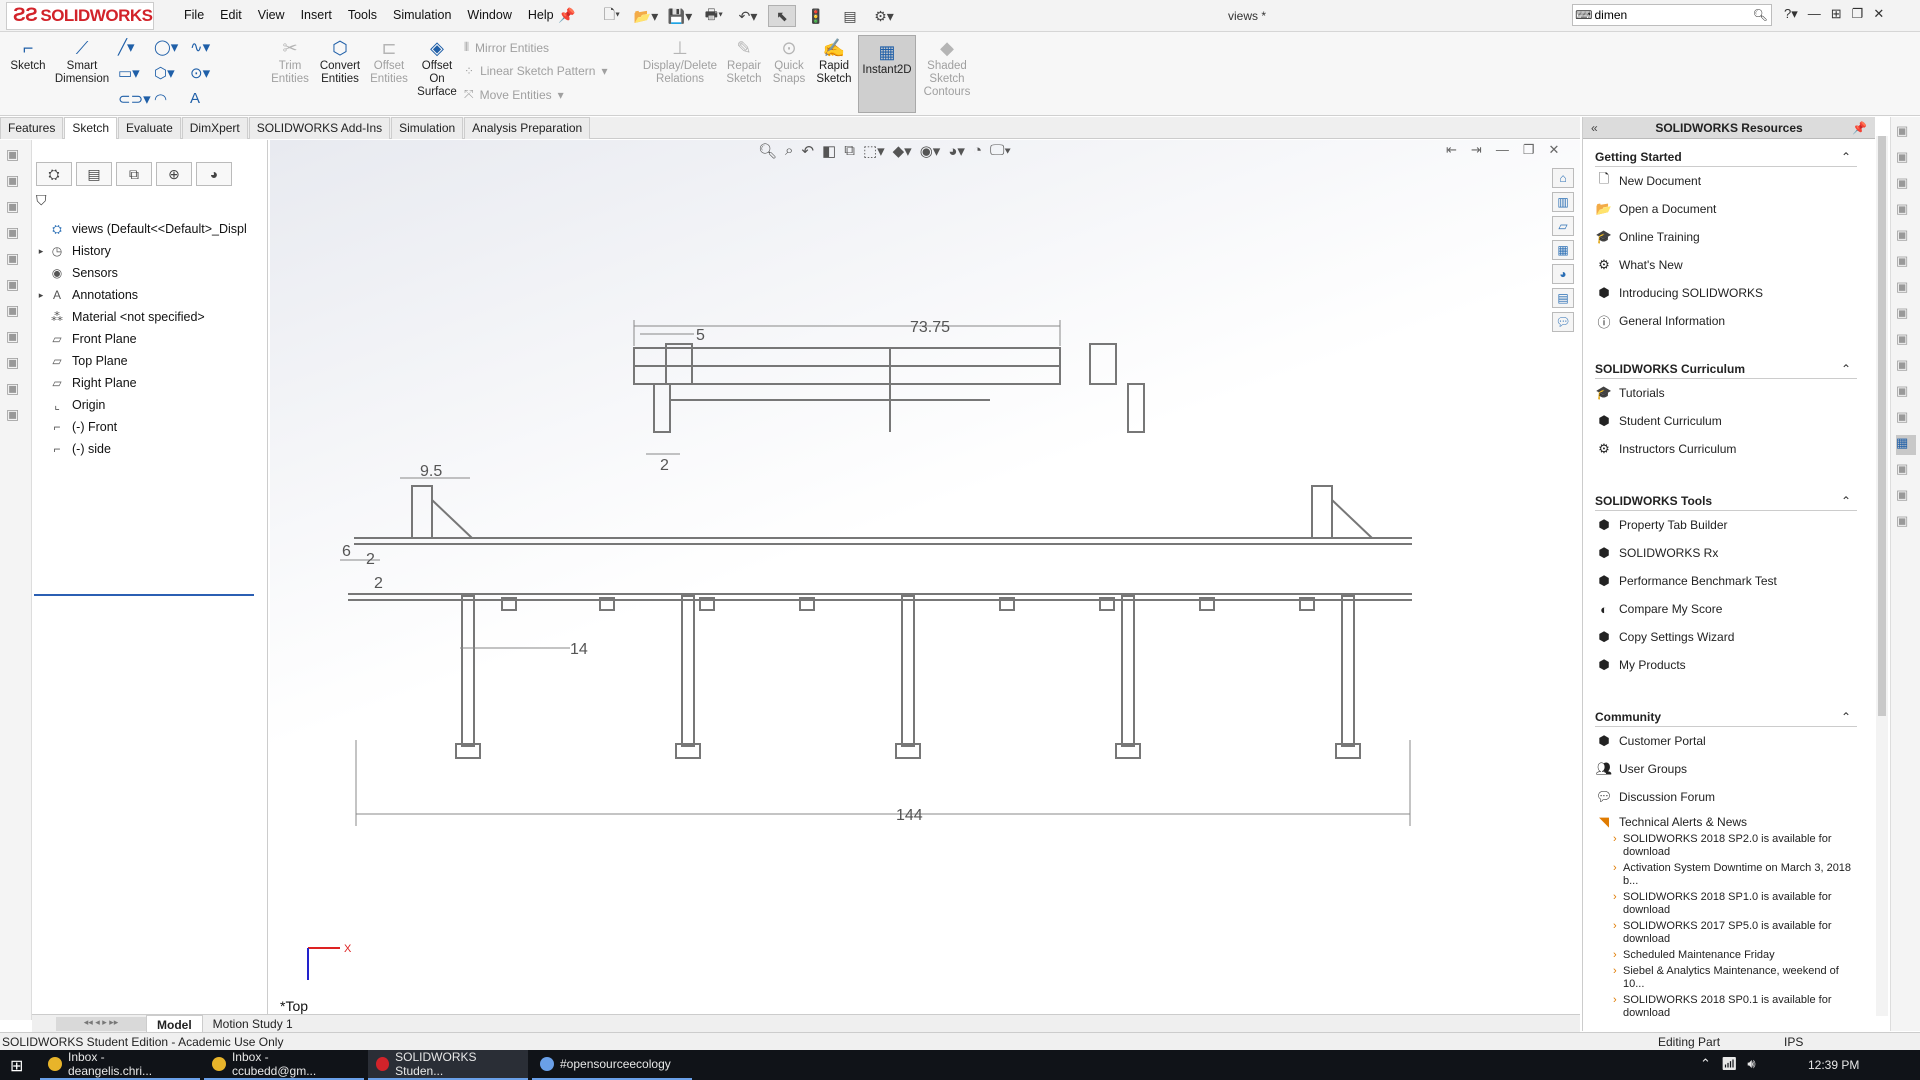 Image resolution: width=1920 pixels, height=1080 pixels. I want to click on link-user-groups: 👥︎ User Groups, so click(1726, 769).